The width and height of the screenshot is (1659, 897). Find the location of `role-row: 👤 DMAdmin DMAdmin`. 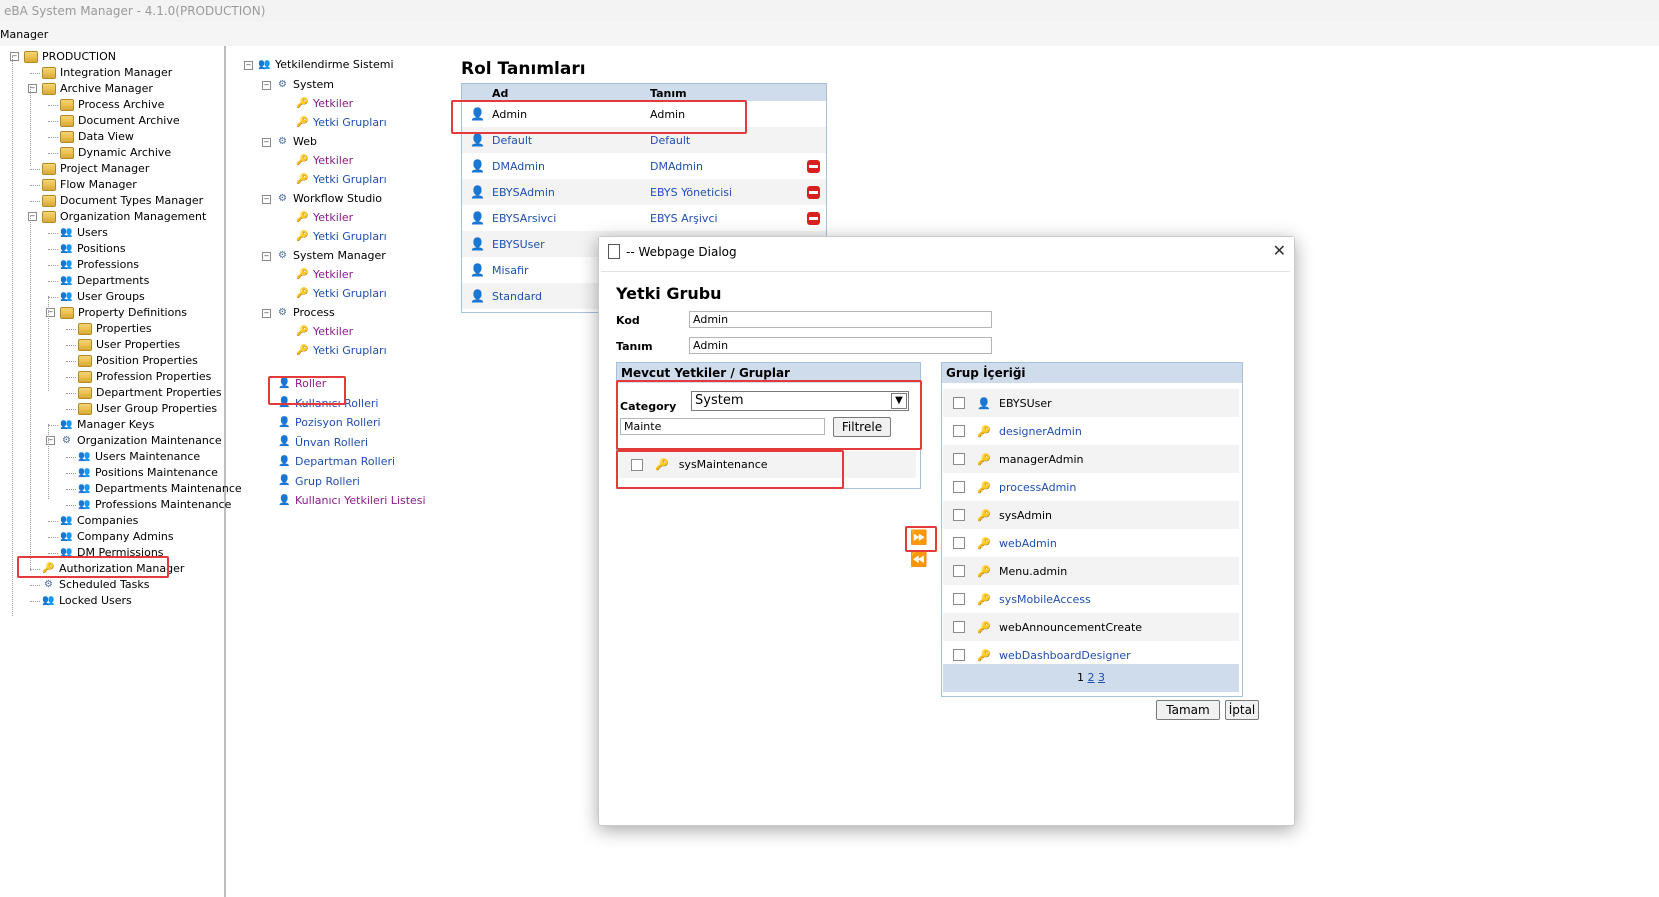

role-row: 👤 DMAdmin DMAdmin is located at coordinates (644, 166).